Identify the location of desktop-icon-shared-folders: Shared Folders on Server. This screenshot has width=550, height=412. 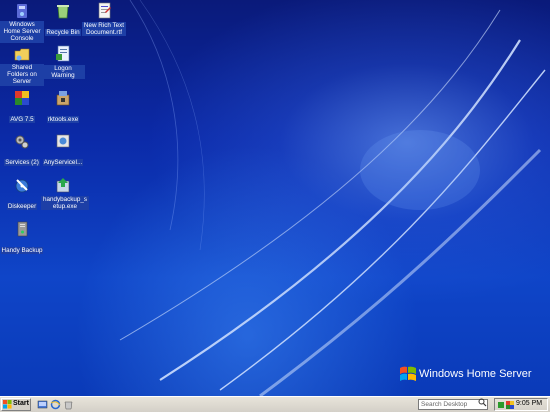
(22, 66).